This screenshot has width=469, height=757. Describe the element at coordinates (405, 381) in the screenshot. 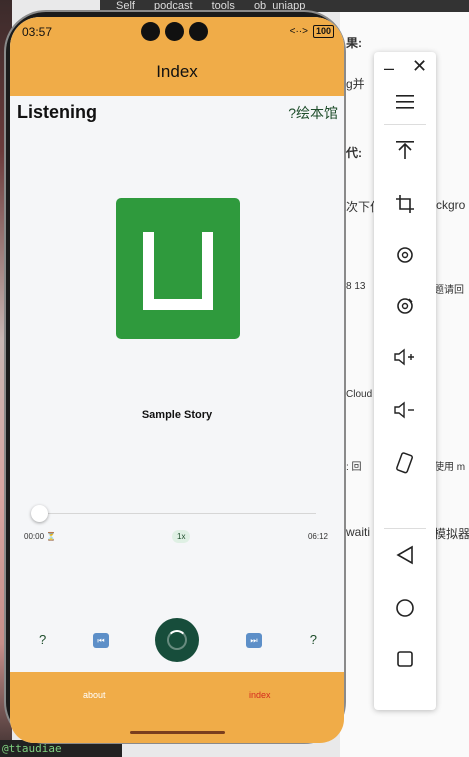

I see `emulator-toolbar: – ✕` at that location.